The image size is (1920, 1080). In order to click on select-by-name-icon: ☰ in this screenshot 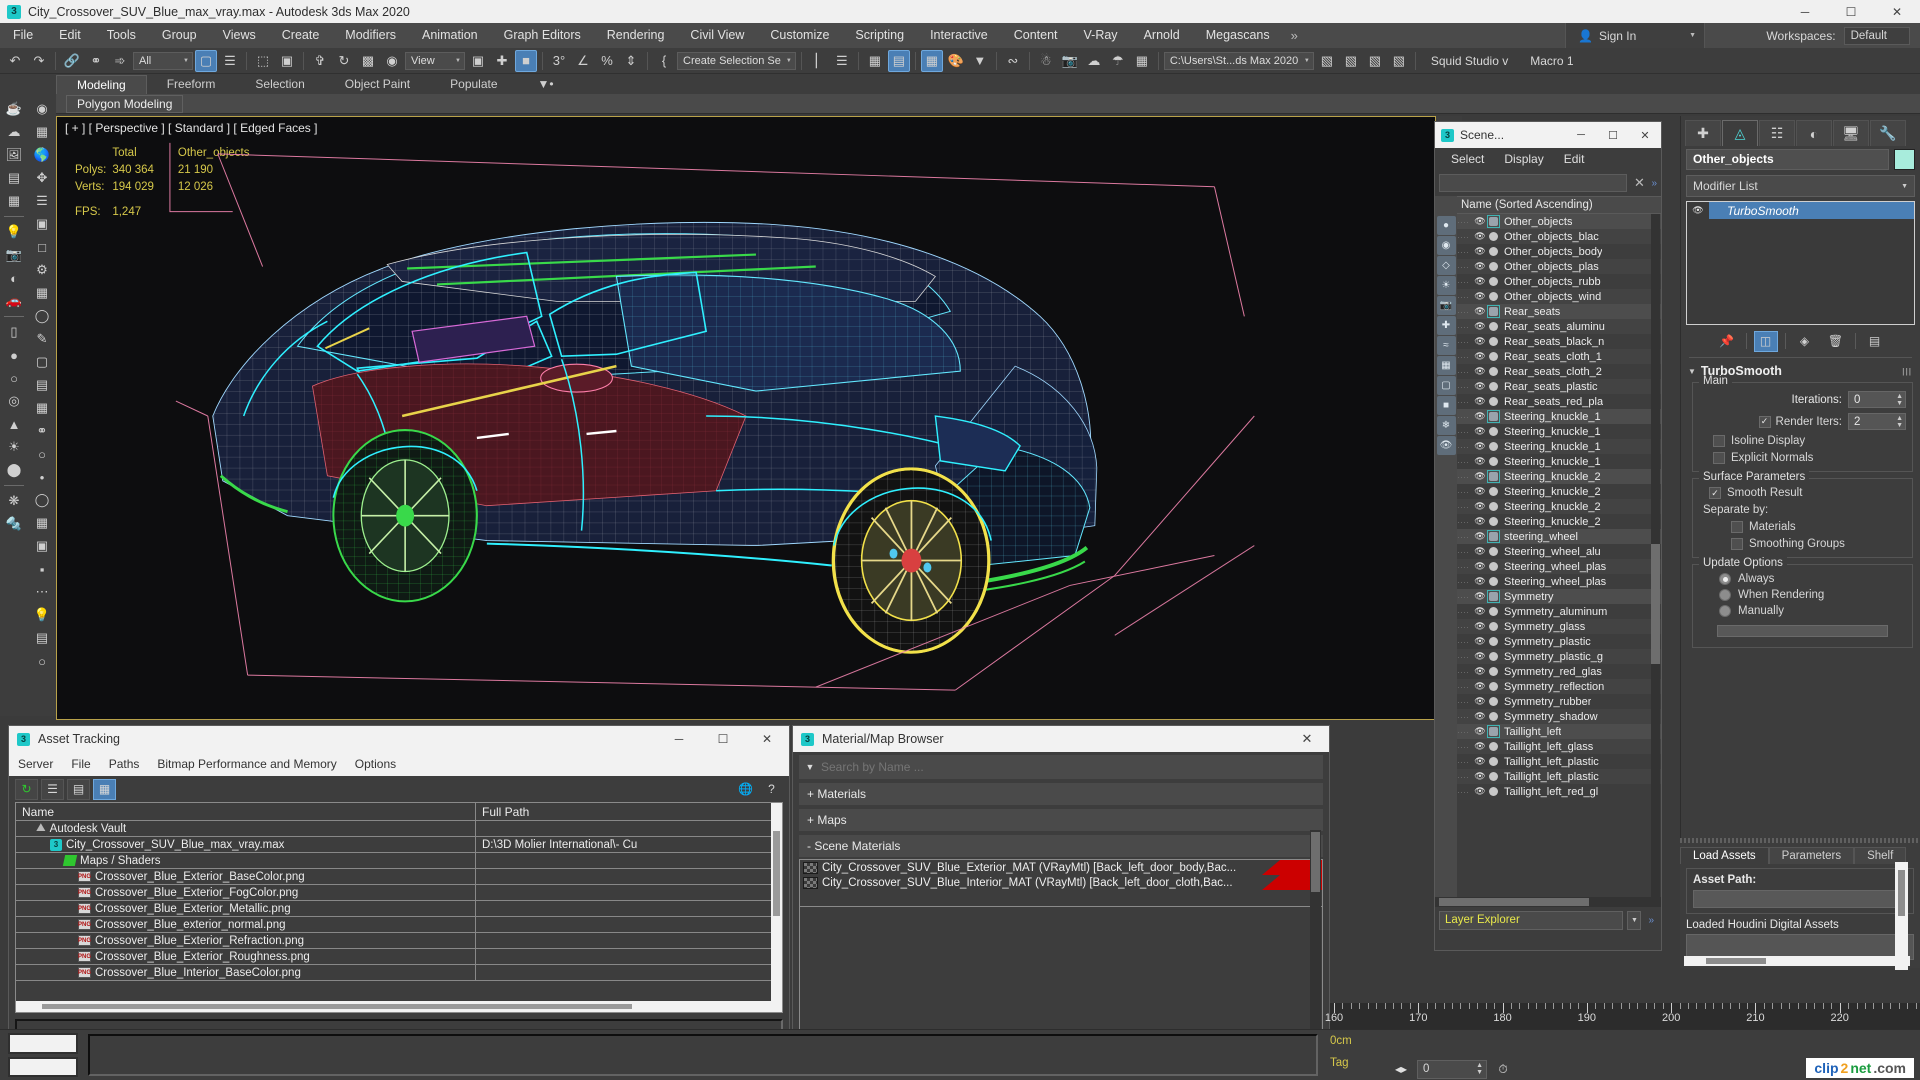, I will do `click(230, 61)`.